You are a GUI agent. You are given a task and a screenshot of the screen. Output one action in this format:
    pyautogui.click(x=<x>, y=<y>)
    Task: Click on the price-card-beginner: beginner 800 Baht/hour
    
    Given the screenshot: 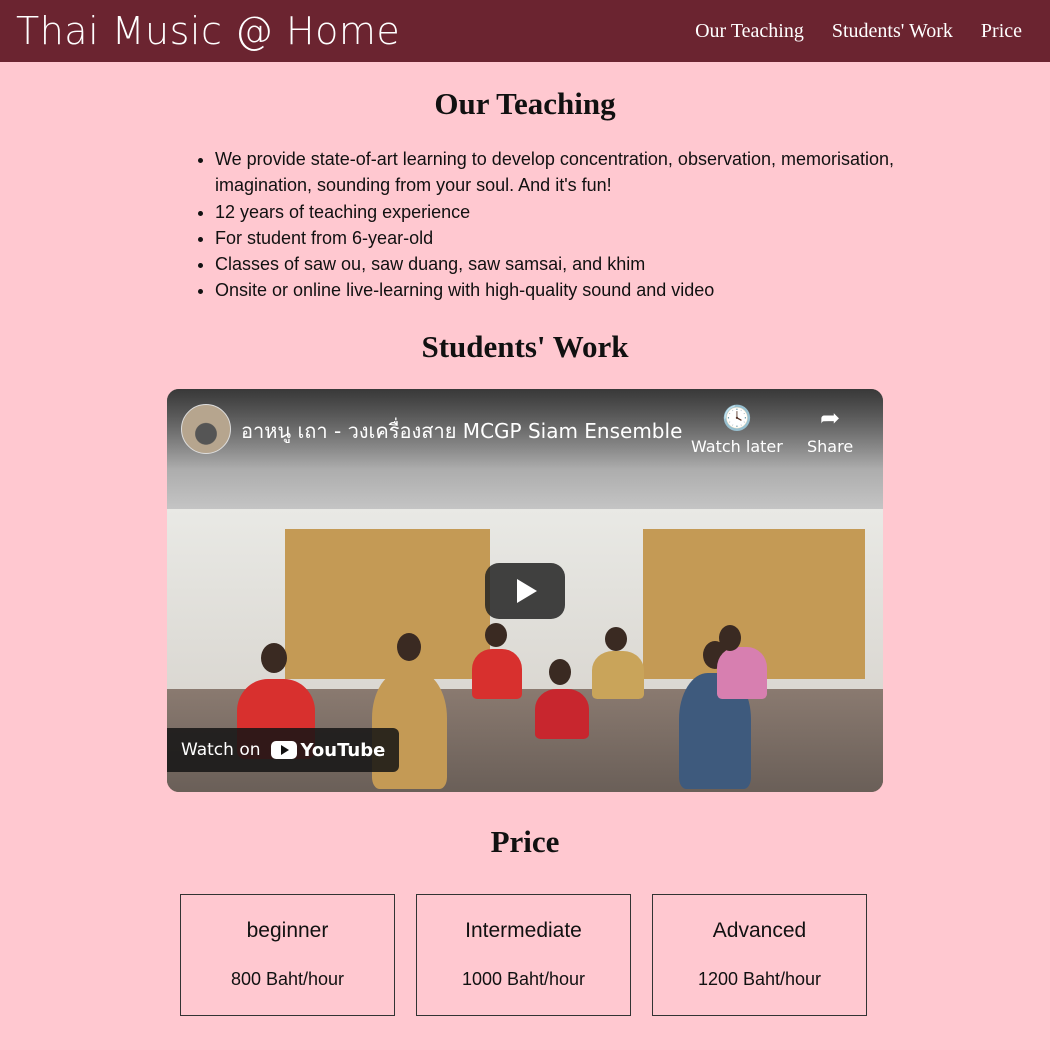 What is the action you would take?
    pyautogui.click(x=287, y=955)
    